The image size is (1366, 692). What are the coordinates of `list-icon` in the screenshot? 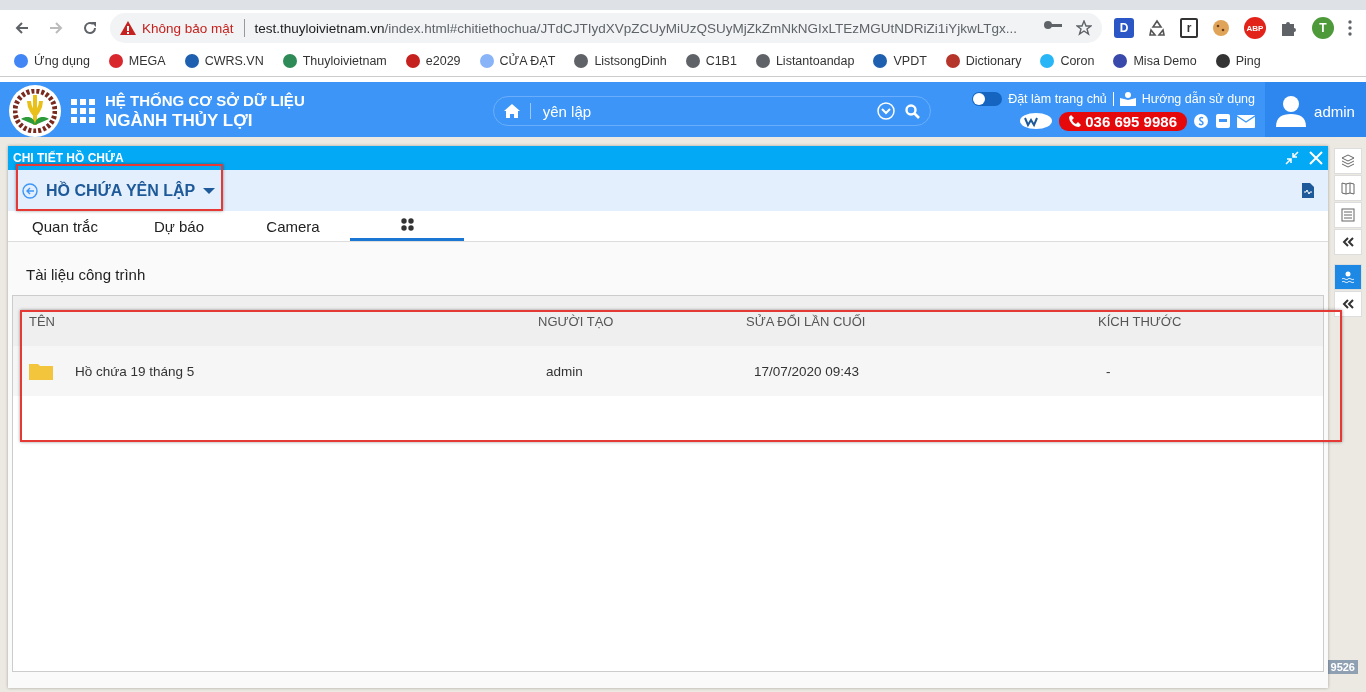 It's located at (1348, 215).